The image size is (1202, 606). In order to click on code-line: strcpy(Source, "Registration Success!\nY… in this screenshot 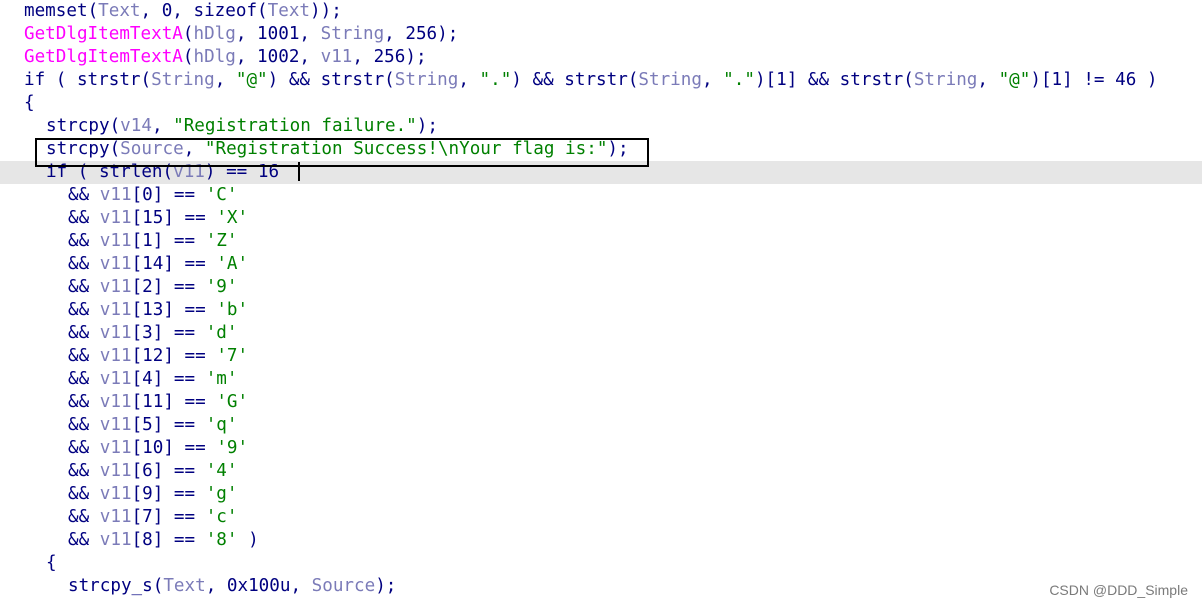, I will do `click(601, 149)`.